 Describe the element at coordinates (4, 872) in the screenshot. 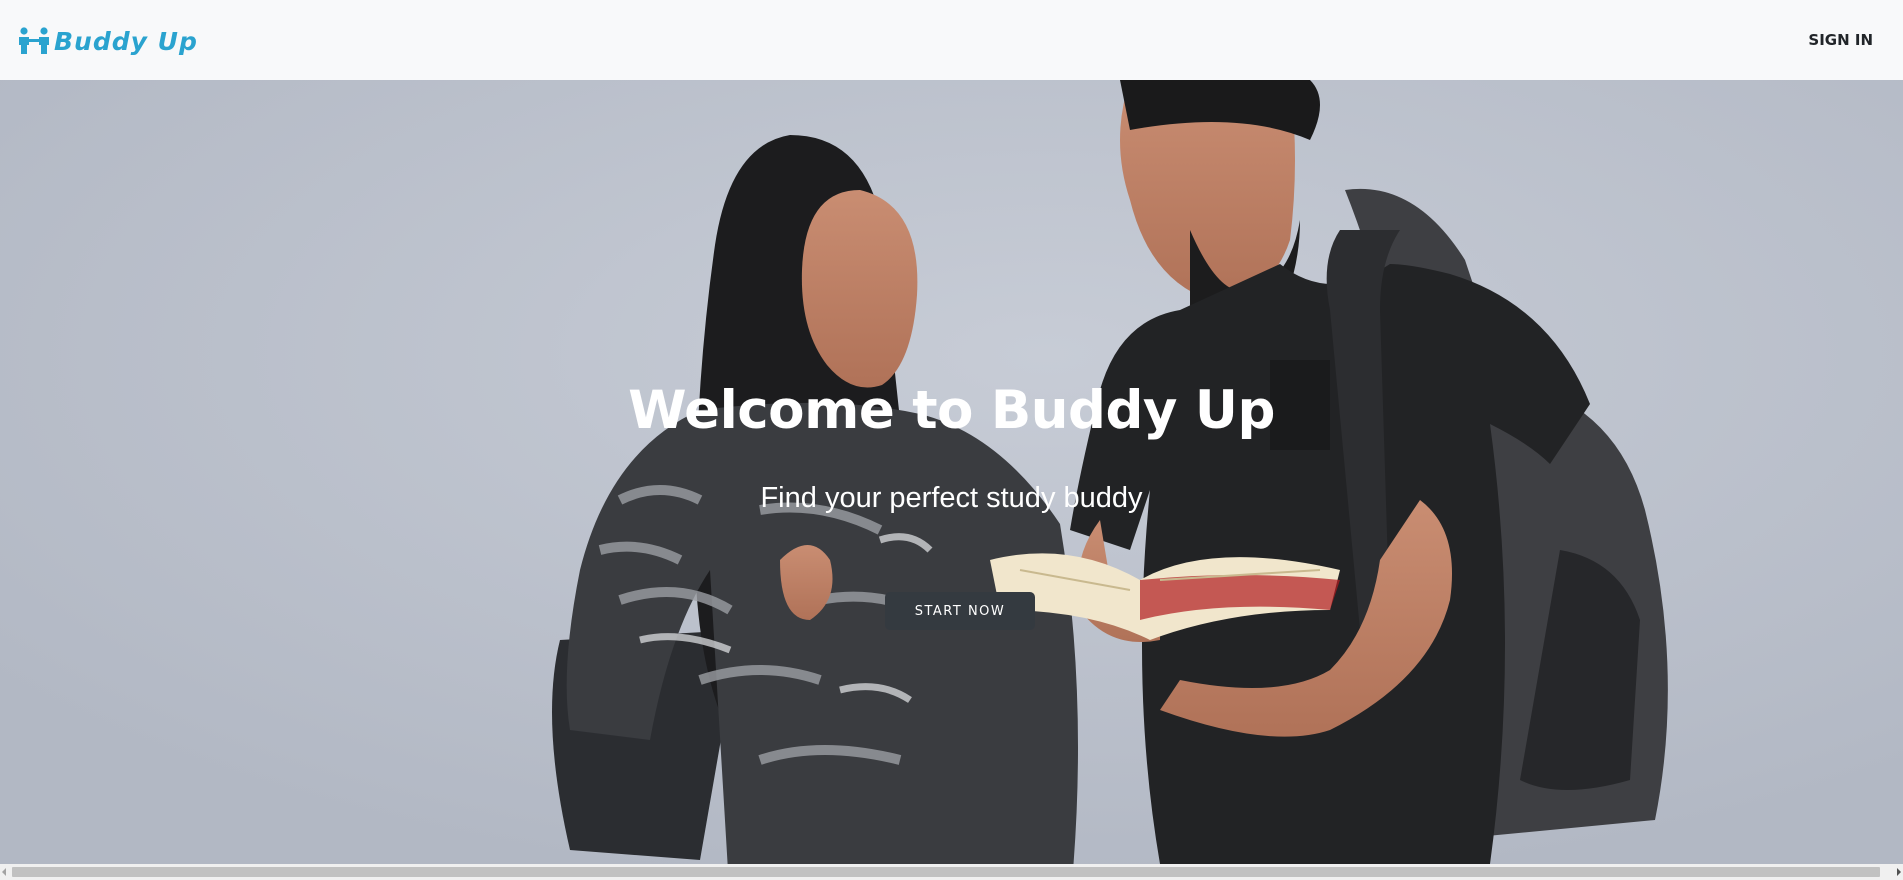

I see `scroll-left-arrow-icon` at that location.